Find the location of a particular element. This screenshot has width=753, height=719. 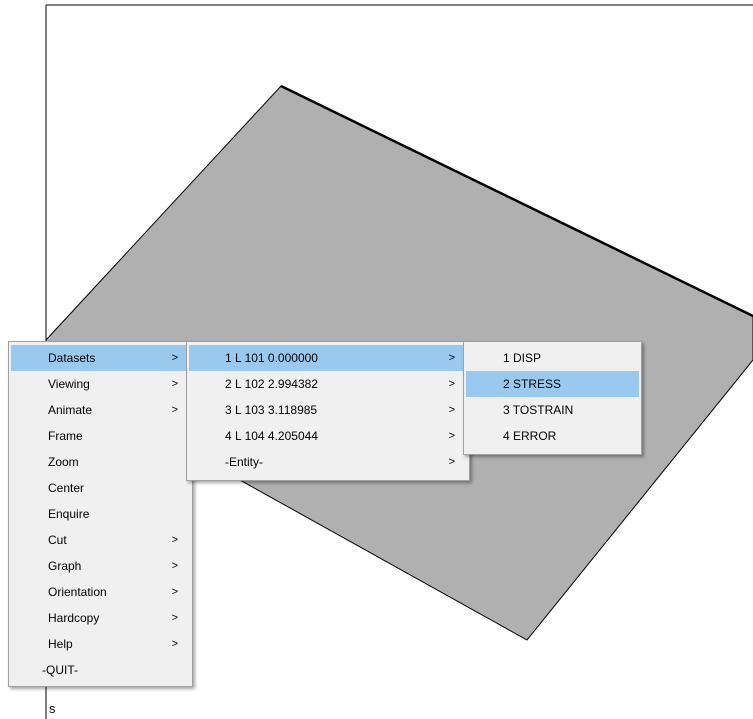

bottom-axis-label: s is located at coordinates (52, 708).